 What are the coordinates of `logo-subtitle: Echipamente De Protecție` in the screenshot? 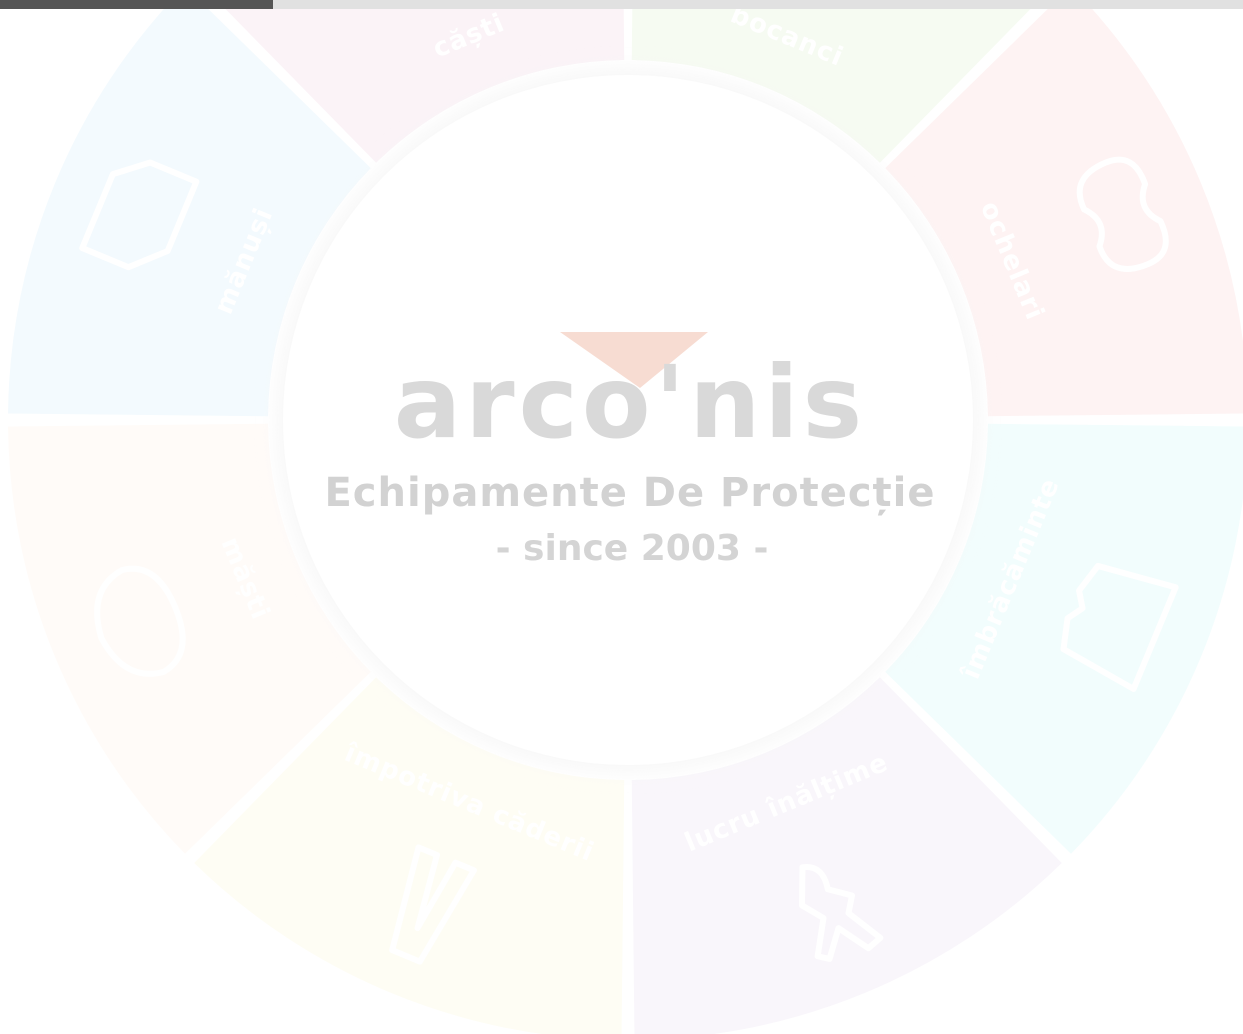 It's located at (629, 493).